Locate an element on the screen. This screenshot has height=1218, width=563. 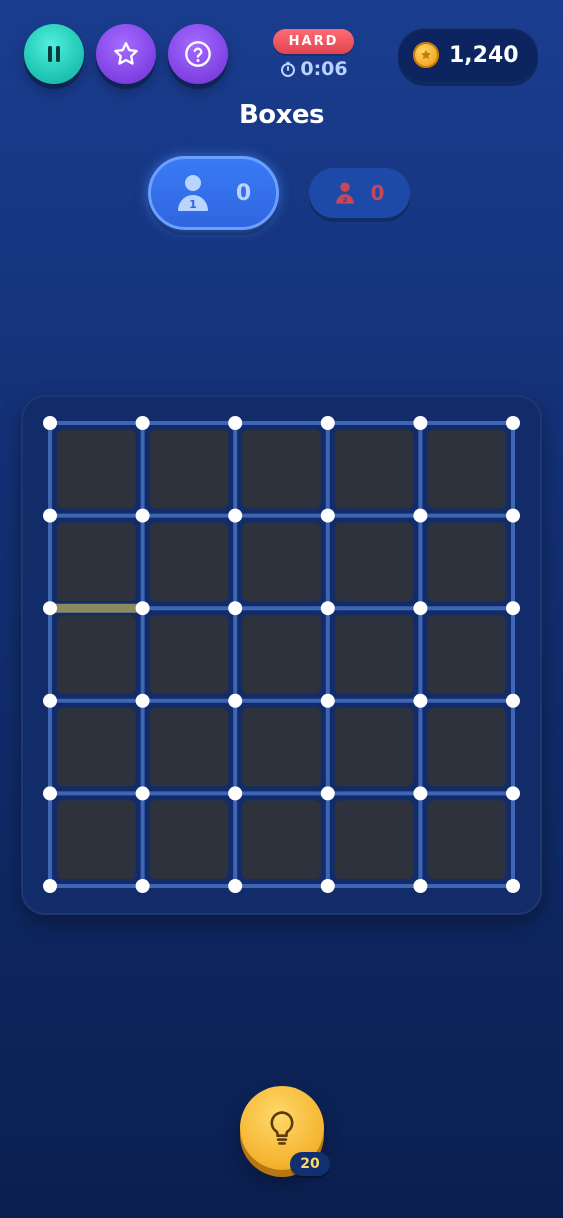
coin-balance: 1,240 is located at coordinates (468, 55).